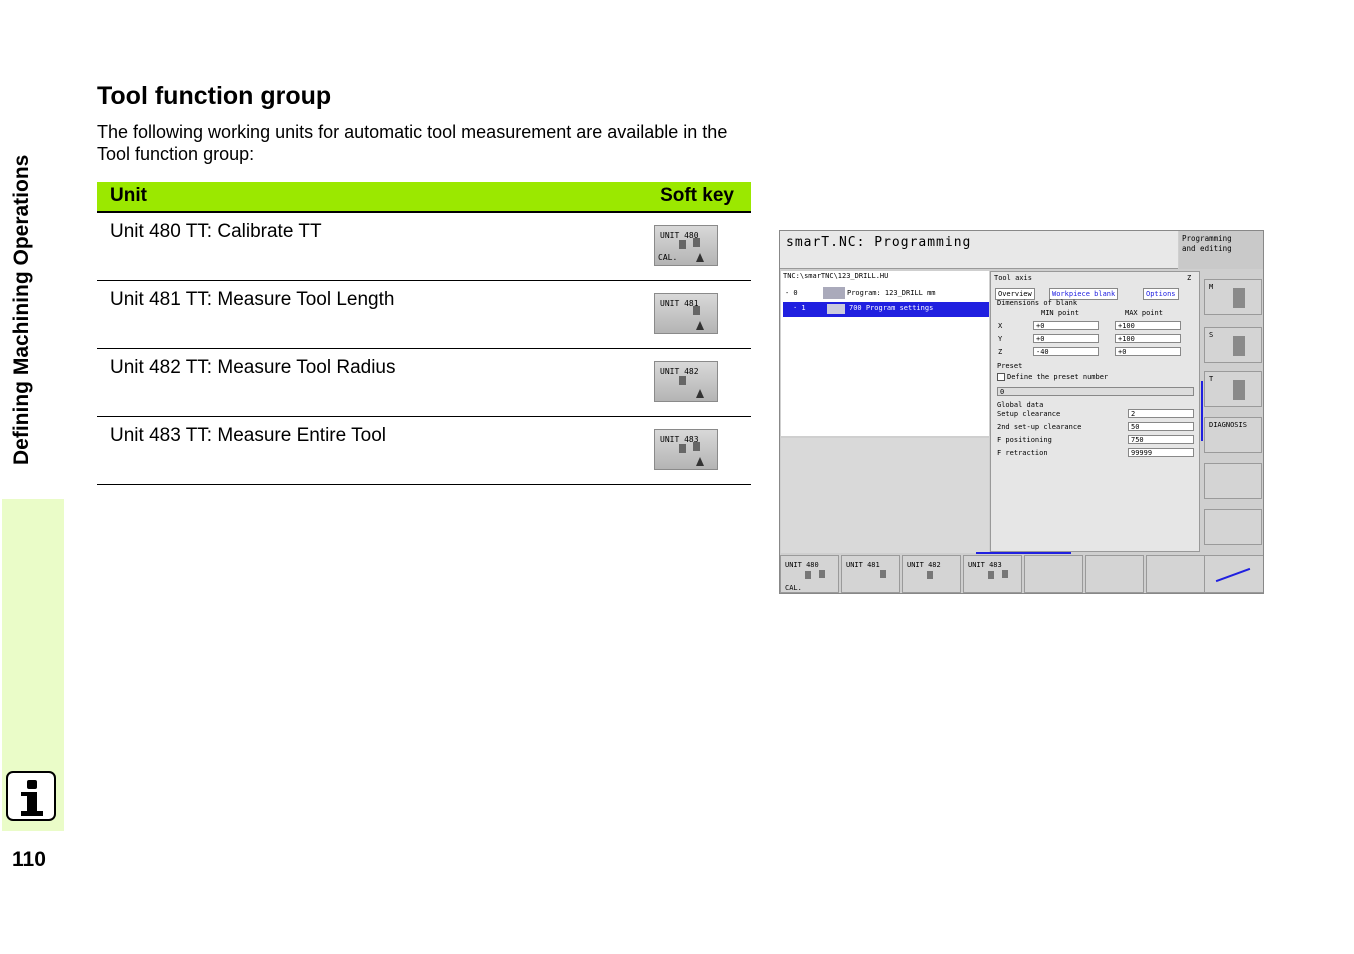 This screenshot has width=1354, height=954. What do you see at coordinates (879, 242) in the screenshot?
I see `screen-title: smarT.NC: Programming` at bounding box center [879, 242].